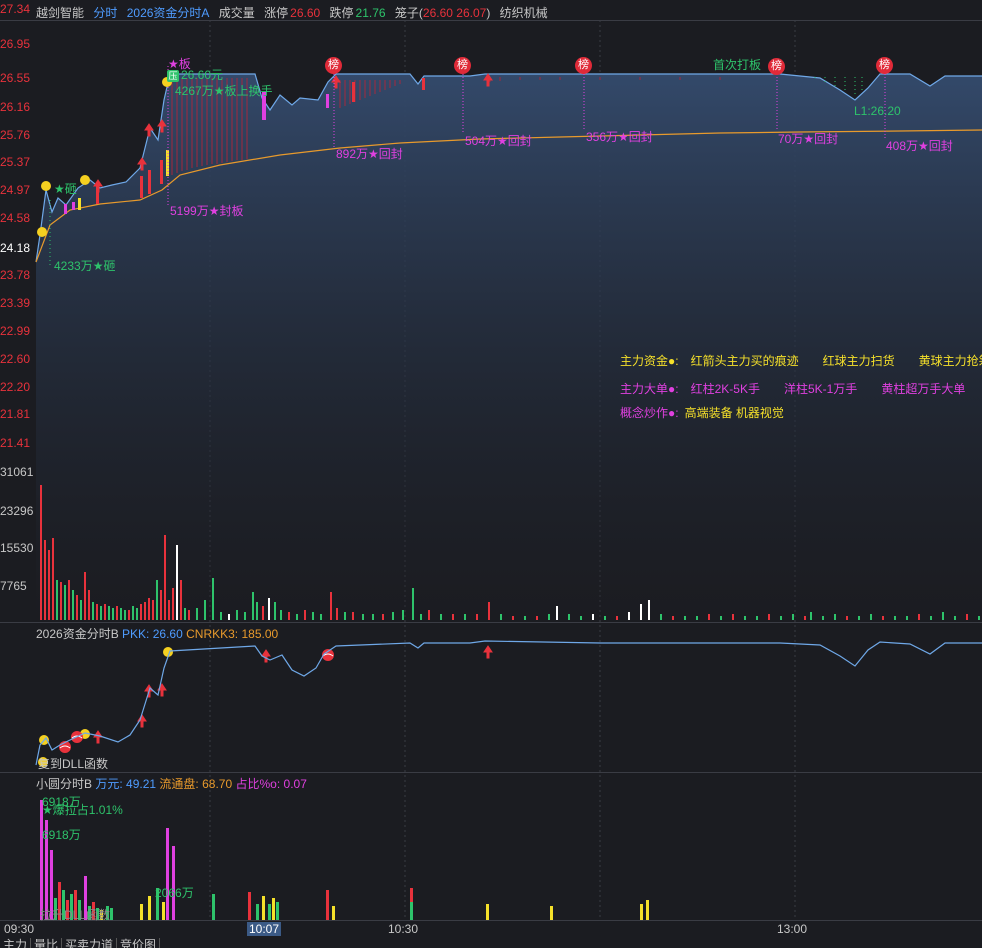 This screenshot has width=982, height=948. What do you see at coordinates (734, 413) in the screenshot?
I see `concept-value: 高端装备 机器视觉` at bounding box center [734, 413].